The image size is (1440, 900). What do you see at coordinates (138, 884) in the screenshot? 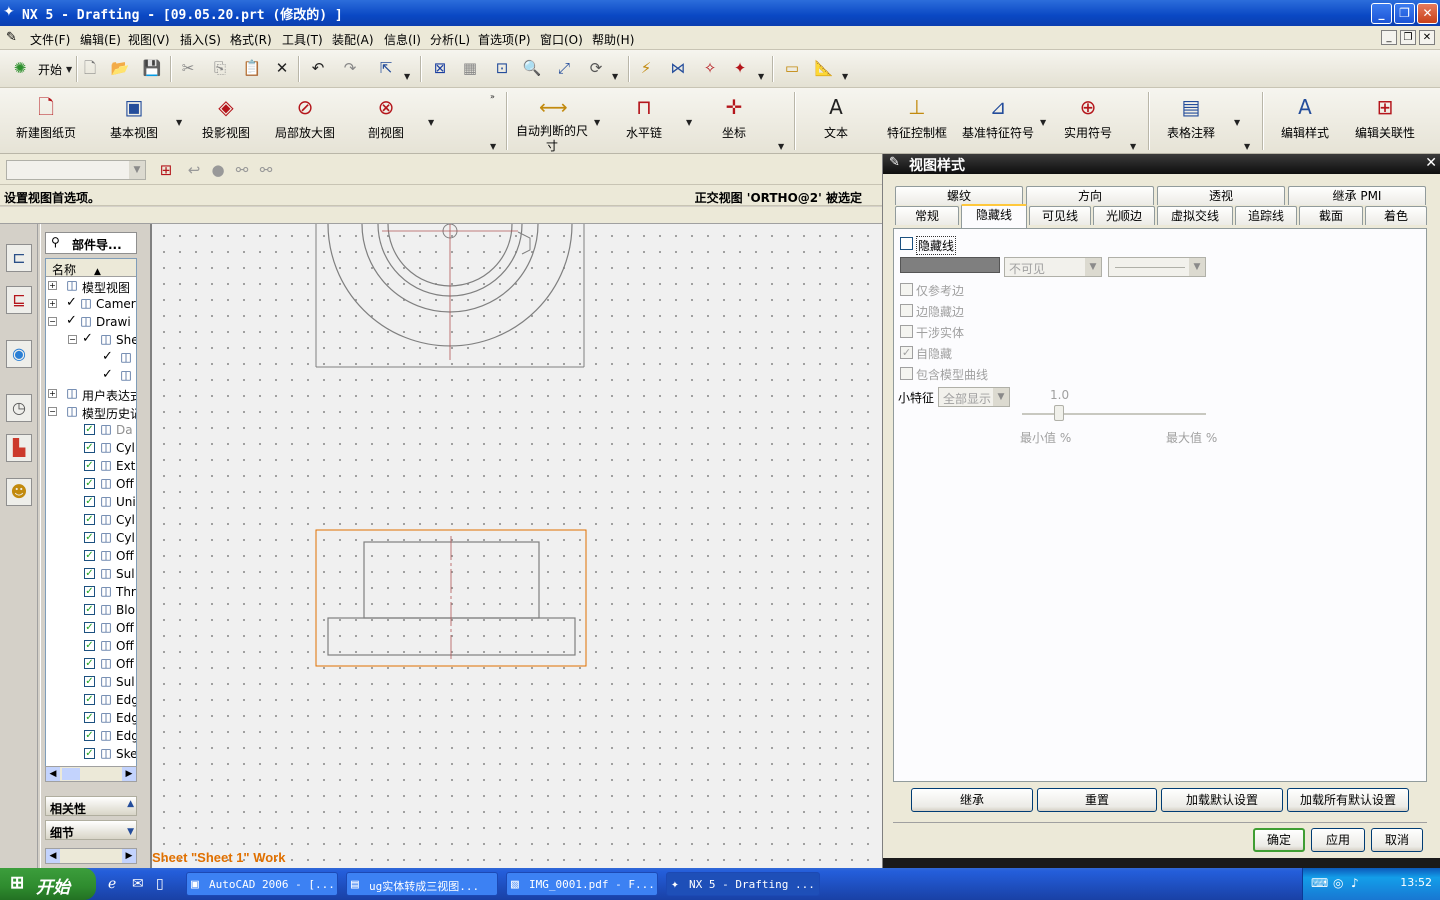
I see `outlook-icon: ✉` at bounding box center [138, 884].